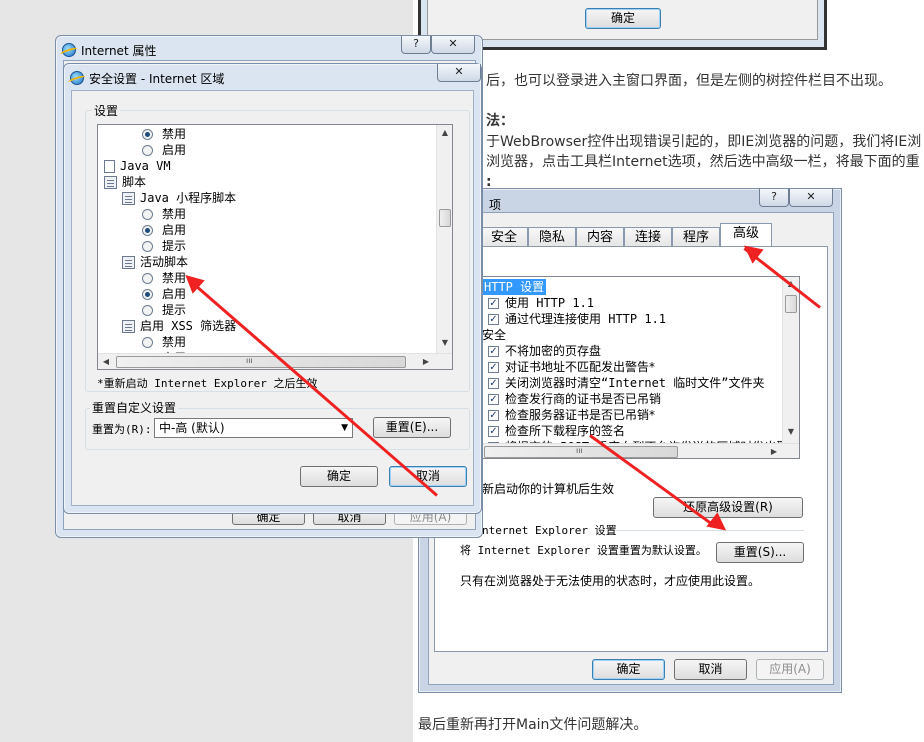 The width and height of the screenshot is (924, 742). Describe the element at coordinates (600, 237) in the screenshot. I see `tab-content: 内容` at that location.